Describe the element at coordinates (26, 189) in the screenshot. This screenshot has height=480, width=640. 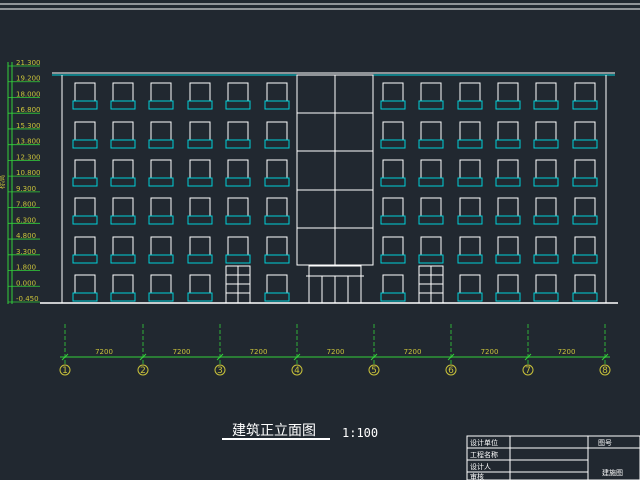
I see `level-label: 9.300` at that location.